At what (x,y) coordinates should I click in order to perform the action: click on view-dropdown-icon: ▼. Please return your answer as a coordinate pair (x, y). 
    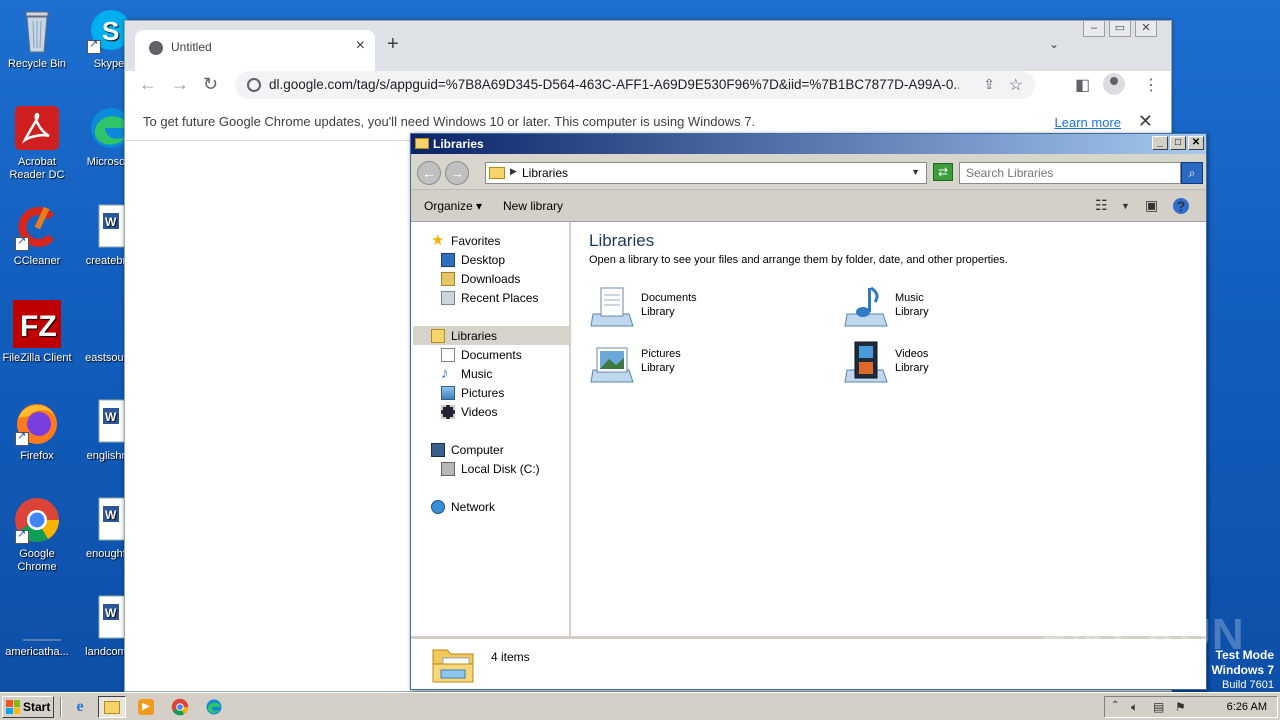
    Looking at the image, I should click on (1125, 206).